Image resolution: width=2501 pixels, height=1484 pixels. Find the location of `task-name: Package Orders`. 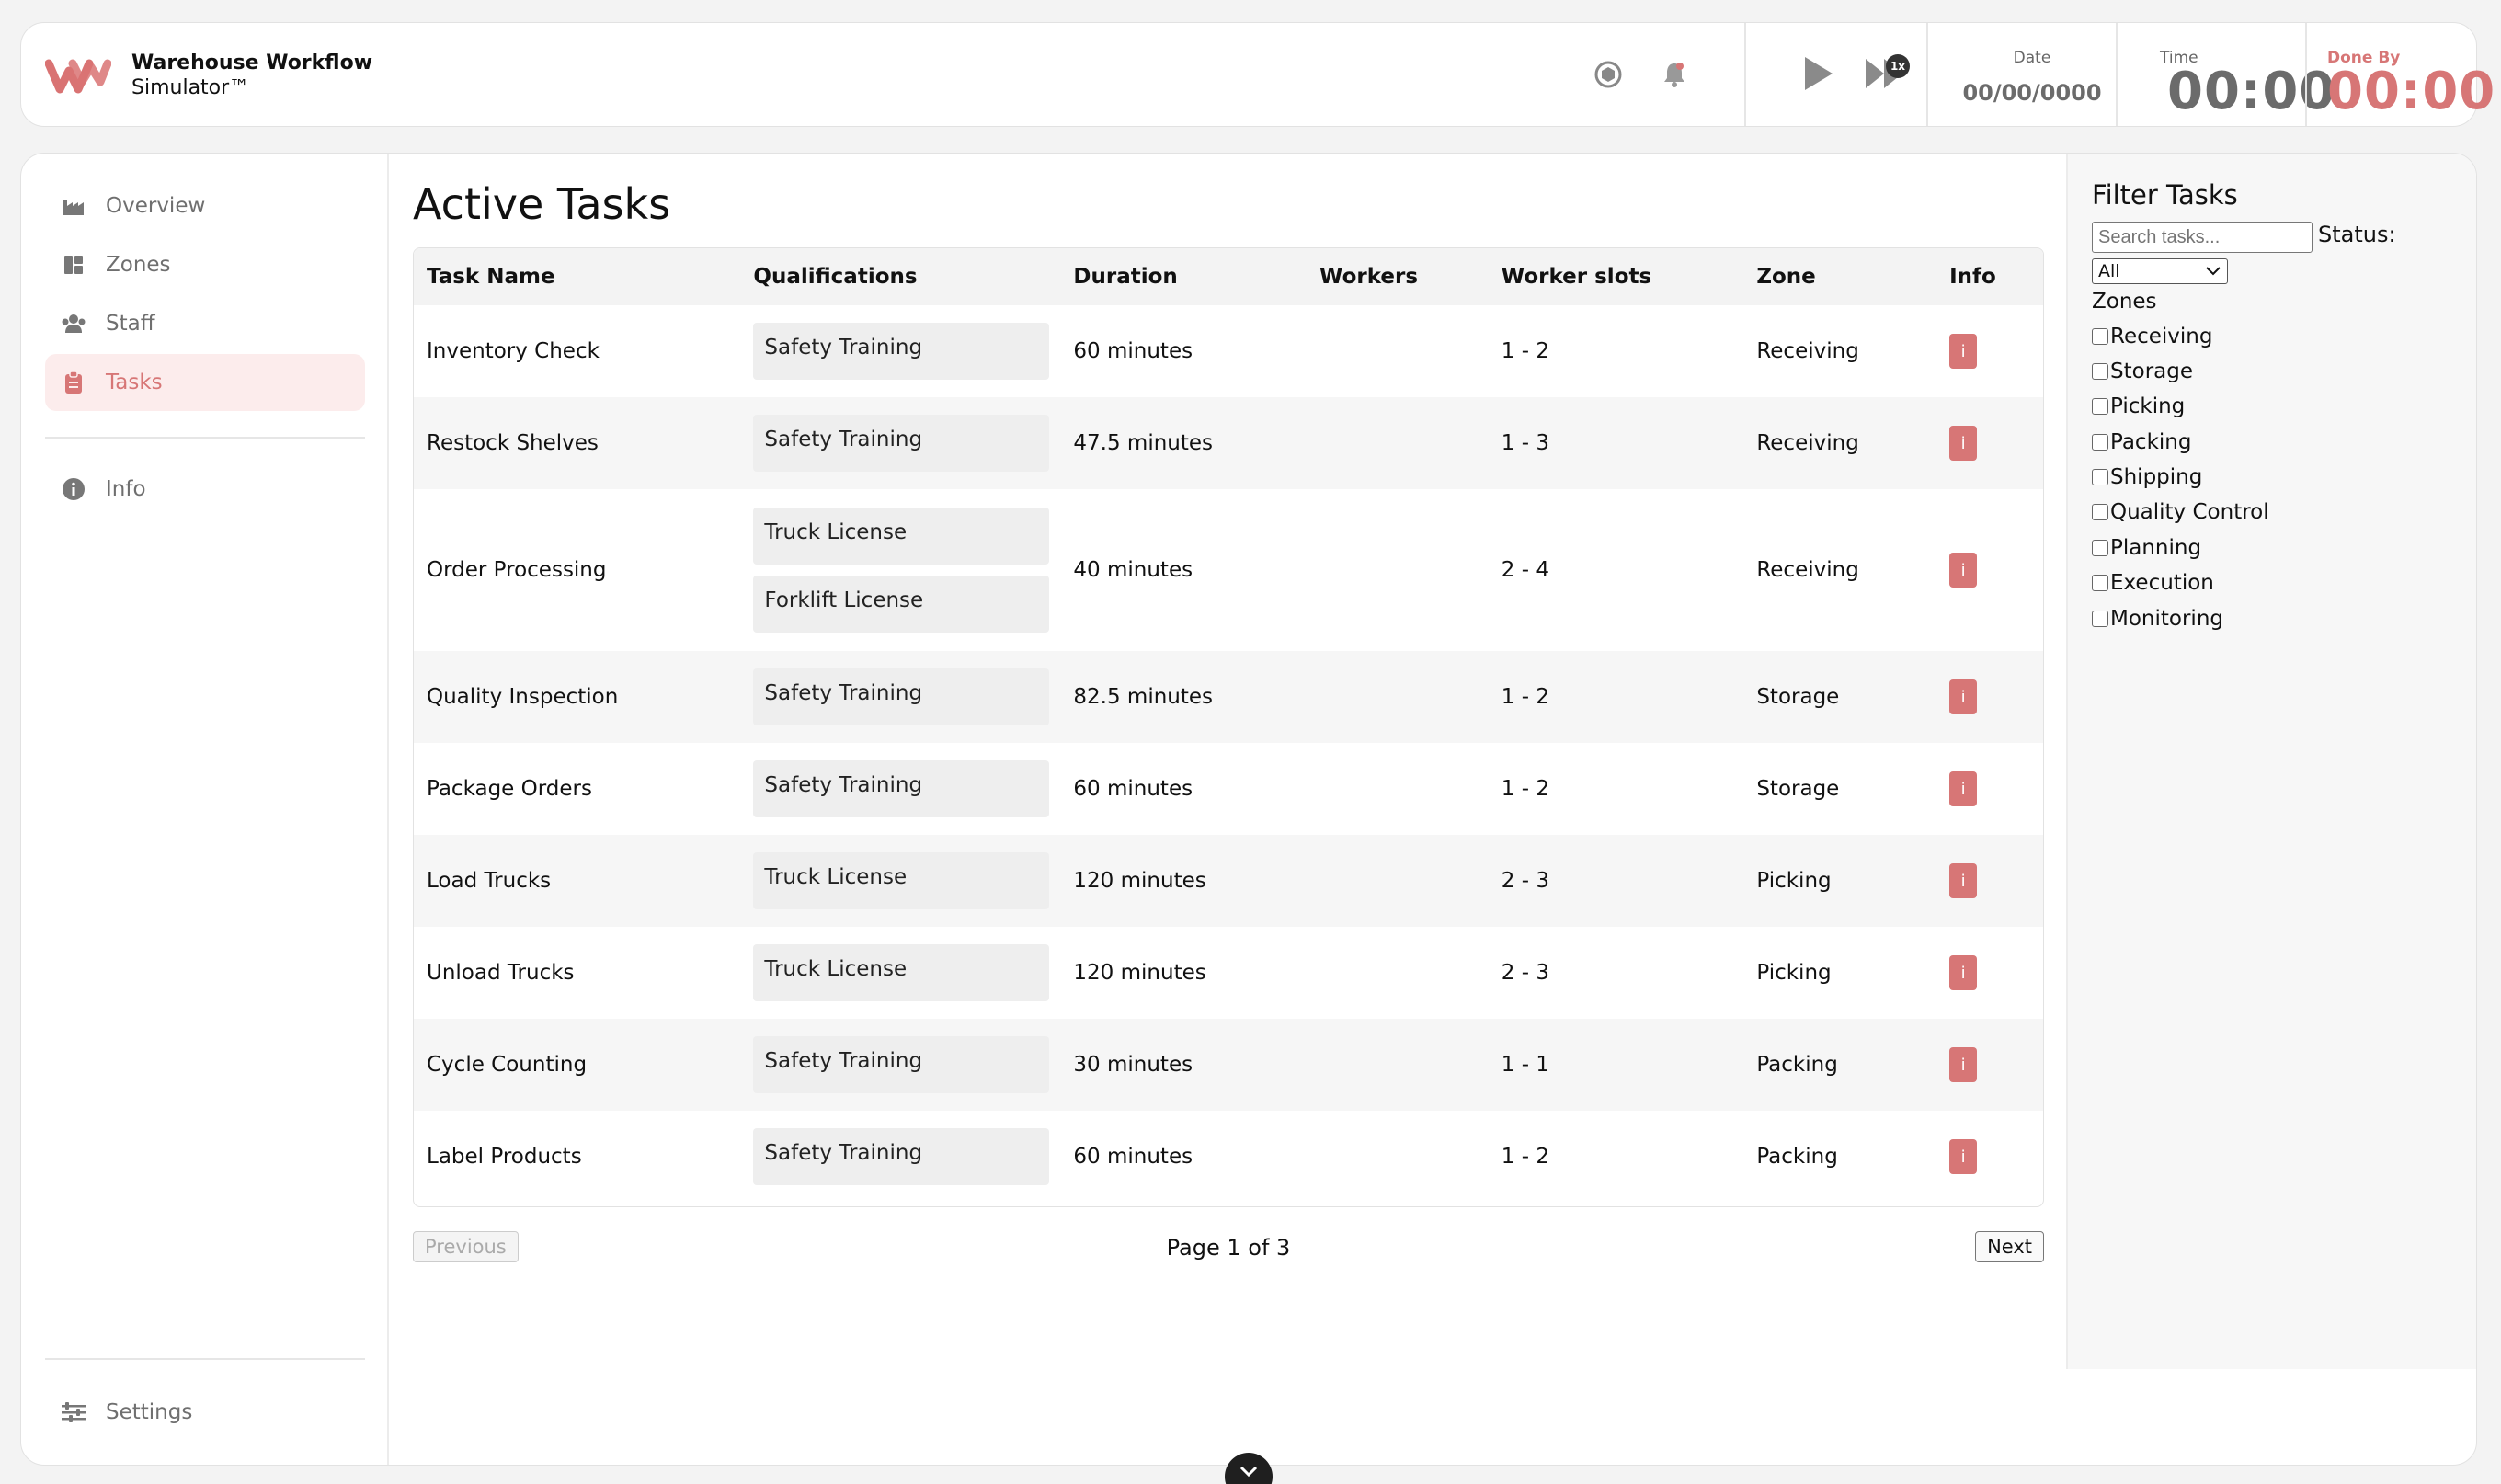

task-name: Package Orders is located at coordinates (509, 789).